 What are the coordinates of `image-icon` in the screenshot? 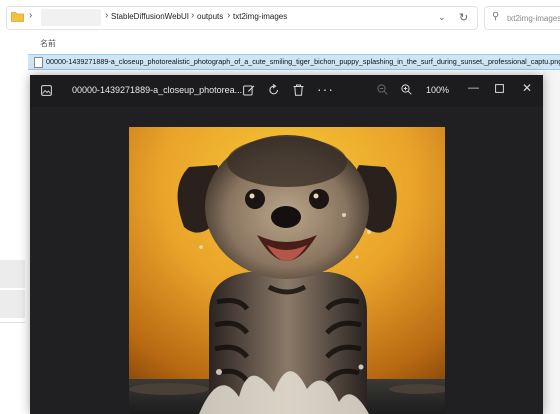 It's located at (46, 90).